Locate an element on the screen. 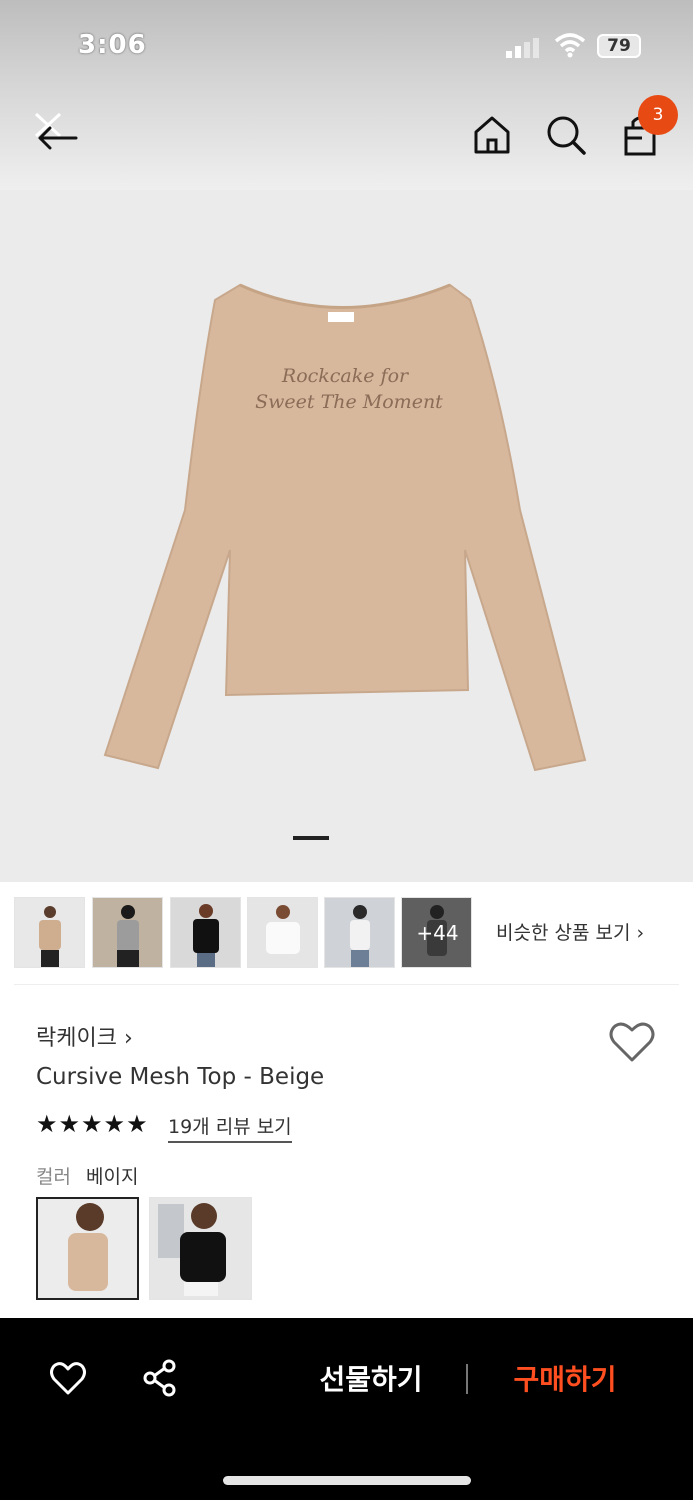  wishlist-heart-icon is located at coordinates (68, 1378).